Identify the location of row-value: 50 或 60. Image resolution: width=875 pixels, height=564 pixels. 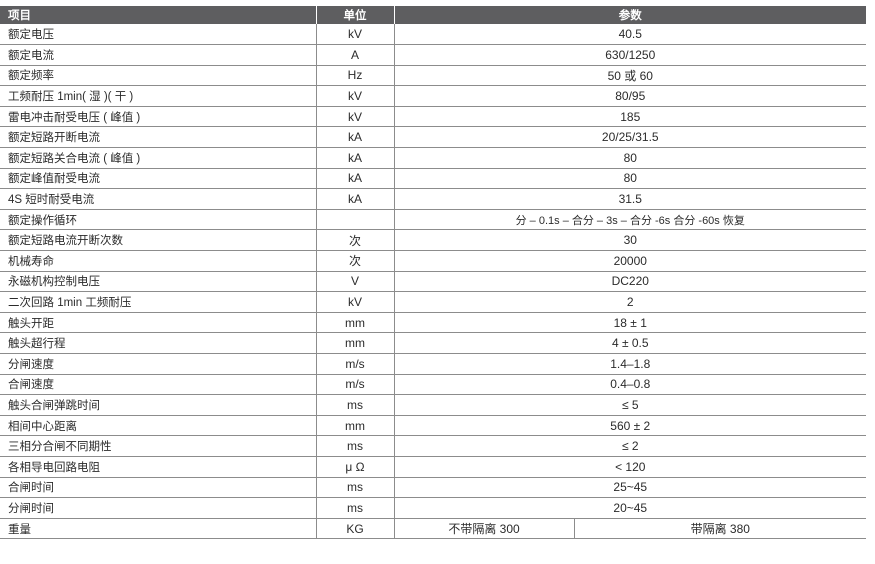
(630, 76).